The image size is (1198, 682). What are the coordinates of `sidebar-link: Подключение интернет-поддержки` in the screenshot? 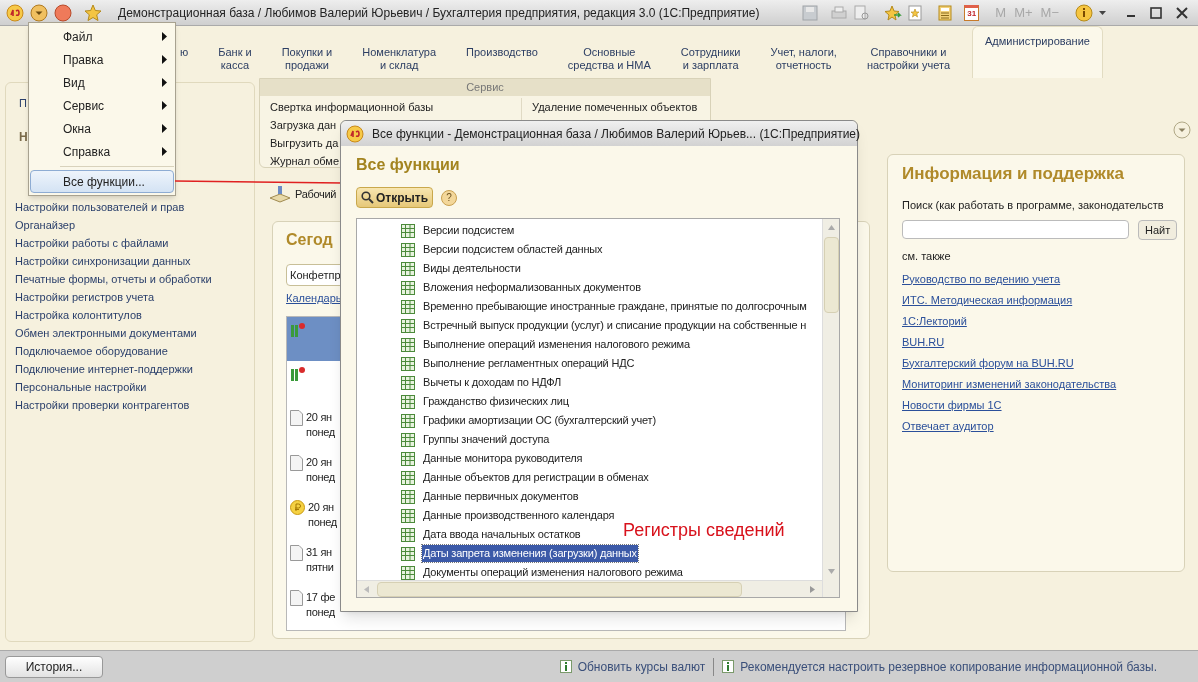 It's located at (134, 368).